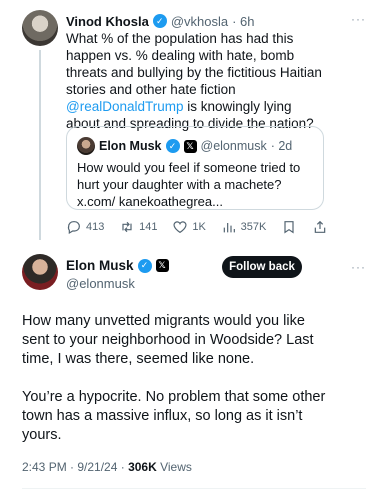 This screenshot has height=500, width=388. I want to click on tweet-actions: 413 141 1K 357K, so click(197, 227).